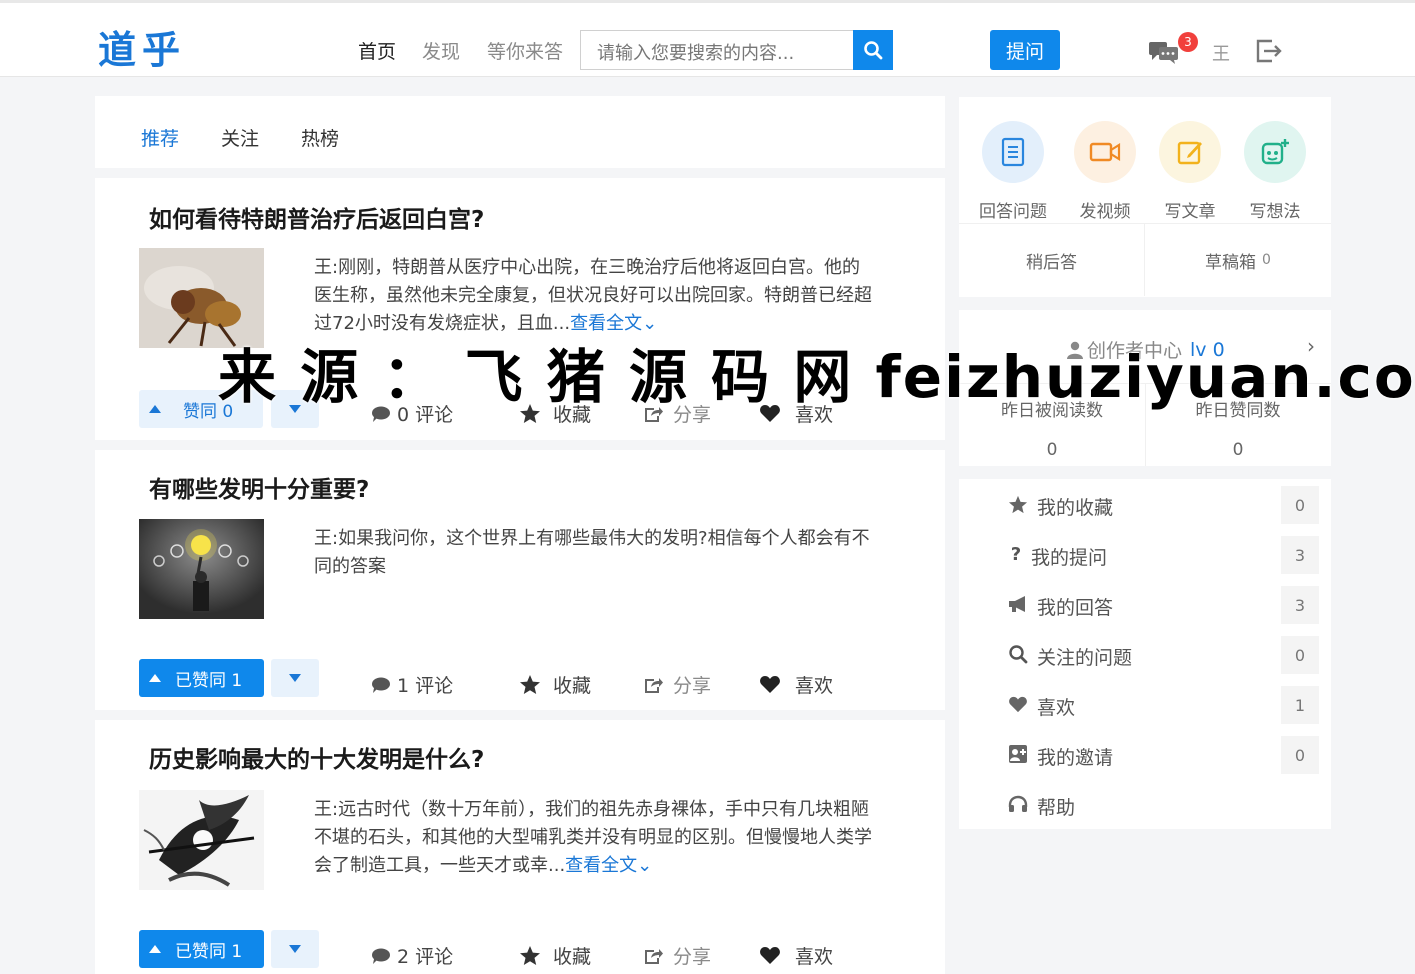  I want to click on tab-recommend: 推荐, so click(160, 137).